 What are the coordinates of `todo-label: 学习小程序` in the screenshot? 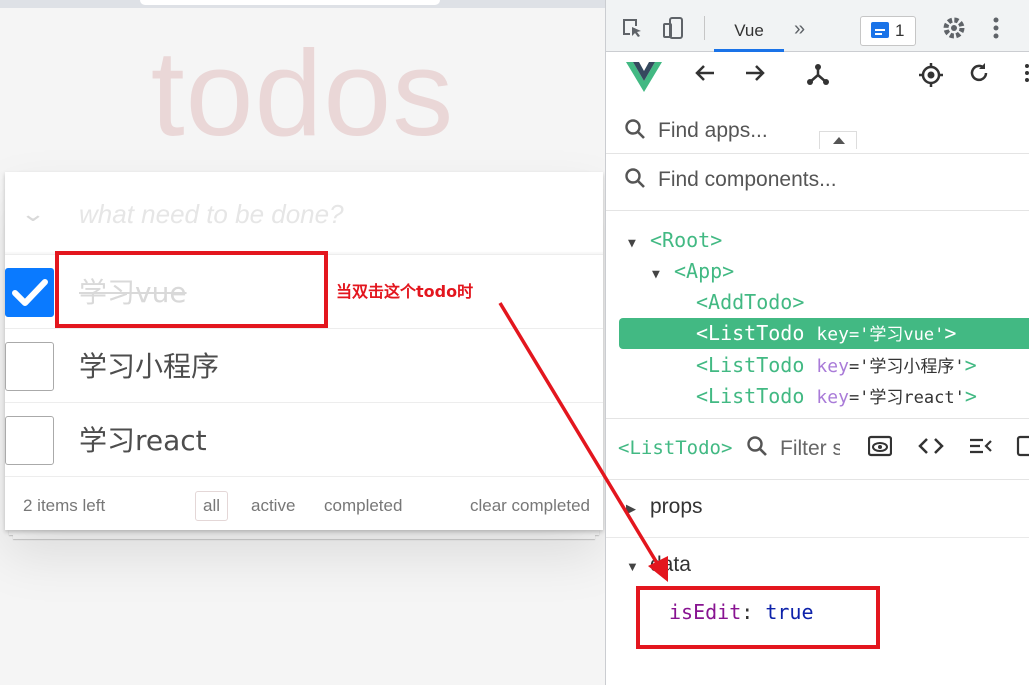 It's located at (149, 367).